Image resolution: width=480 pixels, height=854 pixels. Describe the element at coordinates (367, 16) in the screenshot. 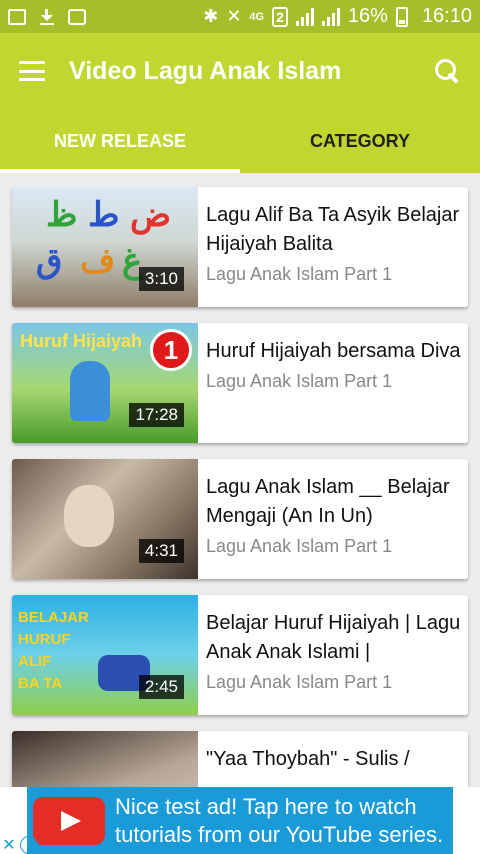

I see `battery-percent: 16%` at that location.